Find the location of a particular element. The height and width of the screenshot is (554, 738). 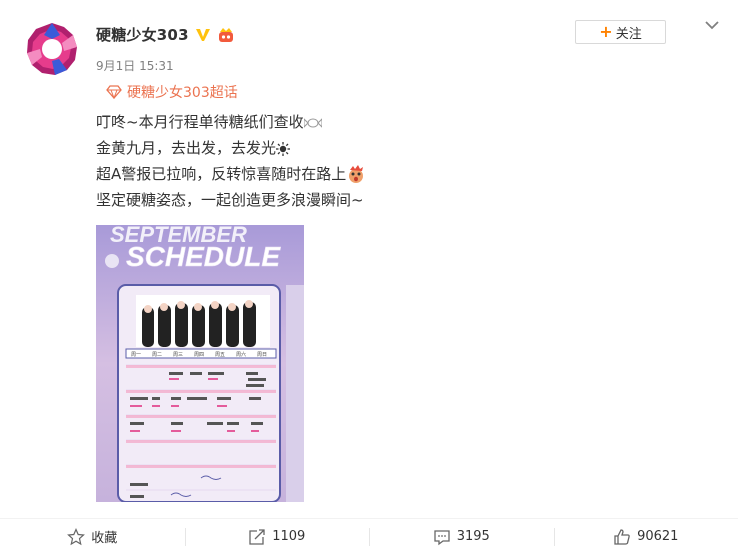

weekday-label: 周四 is located at coordinates (199, 355).